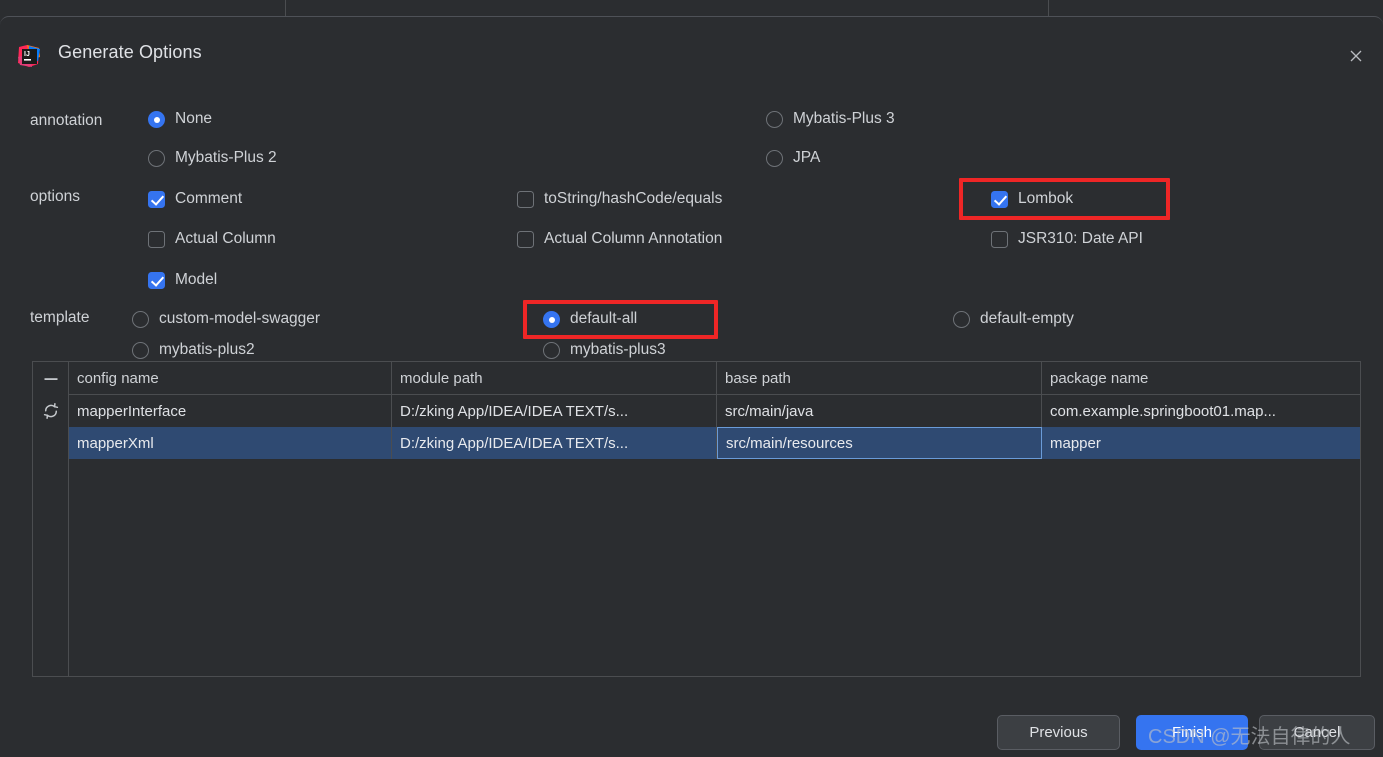  Describe the element at coordinates (240, 319) in the screenshot. I see `radio-label: custom-model-swagger` at that location.